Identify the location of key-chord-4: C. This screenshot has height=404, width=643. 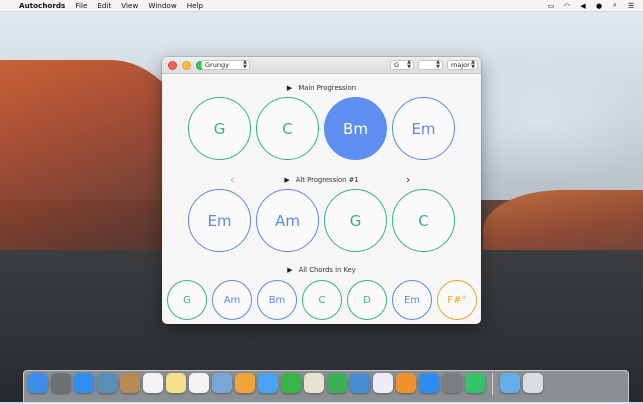
(322, 300).